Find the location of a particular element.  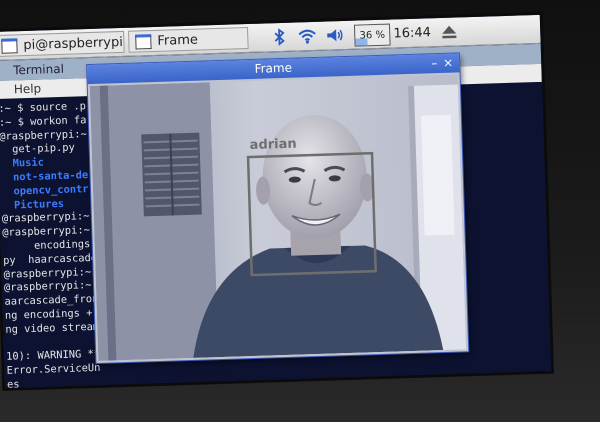

wifi-icon is located at coordinates (307, 36).